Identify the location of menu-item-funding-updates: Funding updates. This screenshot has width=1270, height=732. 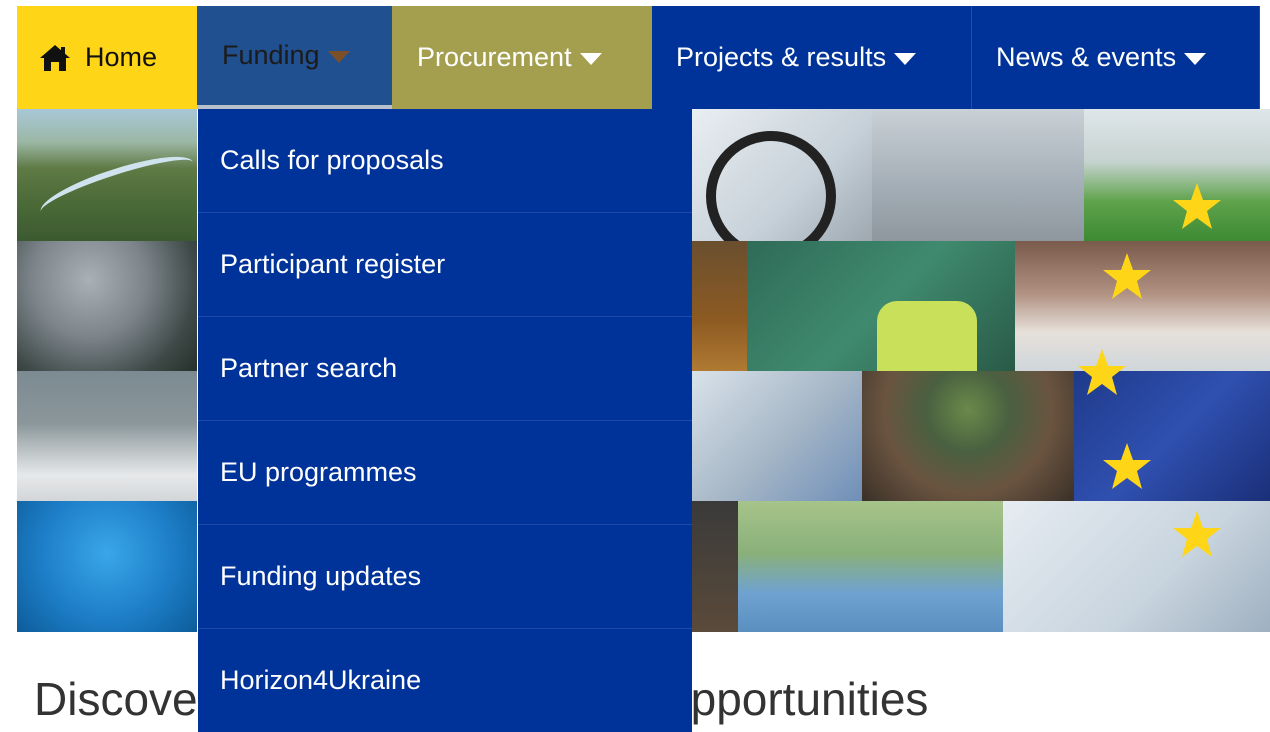
(445, 577).